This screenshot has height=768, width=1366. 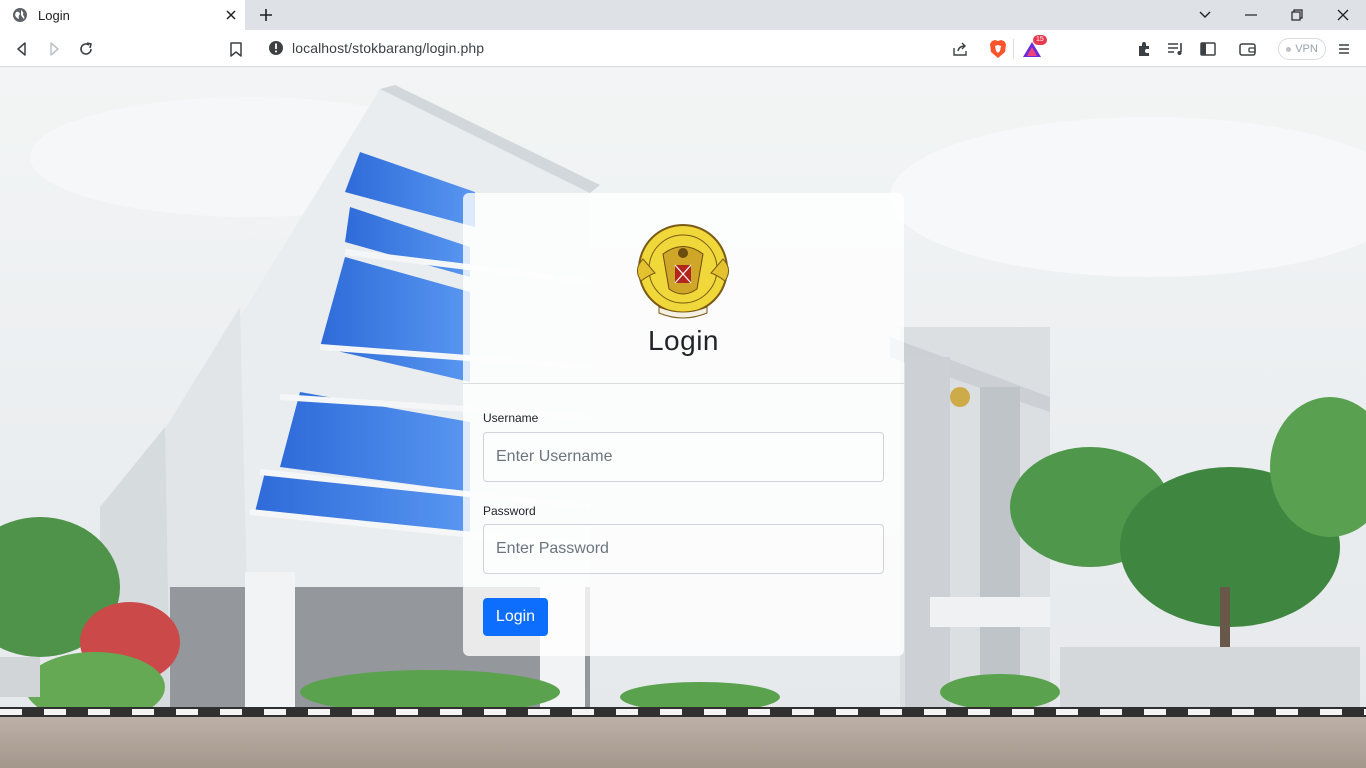 I want to click on reload-icon, so click(x=86, y=49).